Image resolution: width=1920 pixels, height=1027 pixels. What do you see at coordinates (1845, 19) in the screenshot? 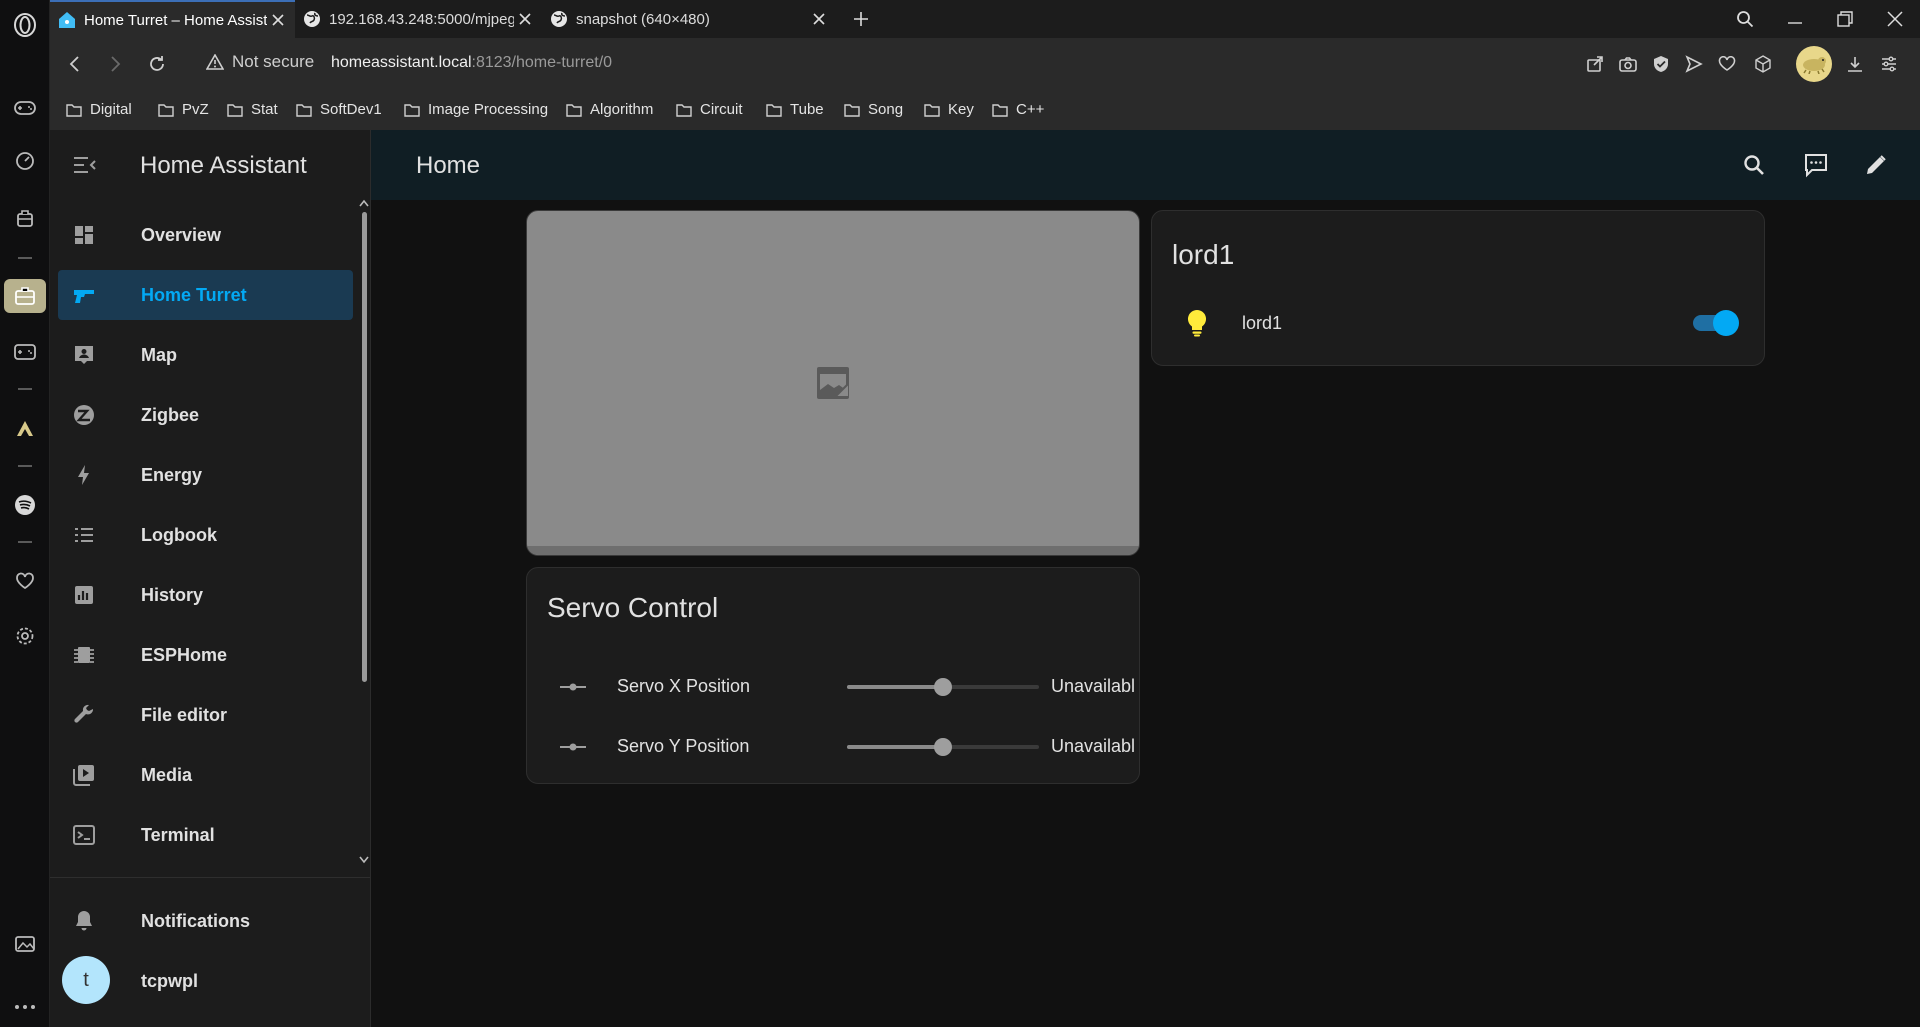
I see `restore-icon` at bounding box center [1845, 19].